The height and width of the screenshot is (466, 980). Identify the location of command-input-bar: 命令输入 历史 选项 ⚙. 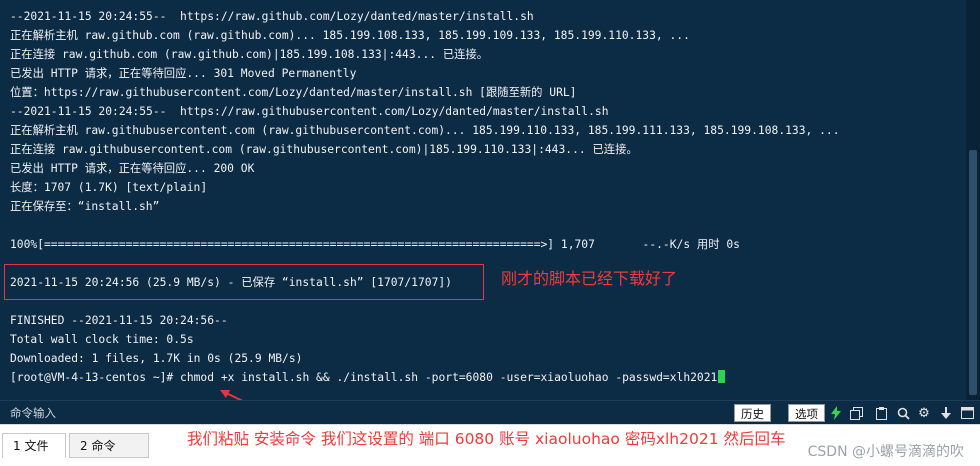
(490, 412).